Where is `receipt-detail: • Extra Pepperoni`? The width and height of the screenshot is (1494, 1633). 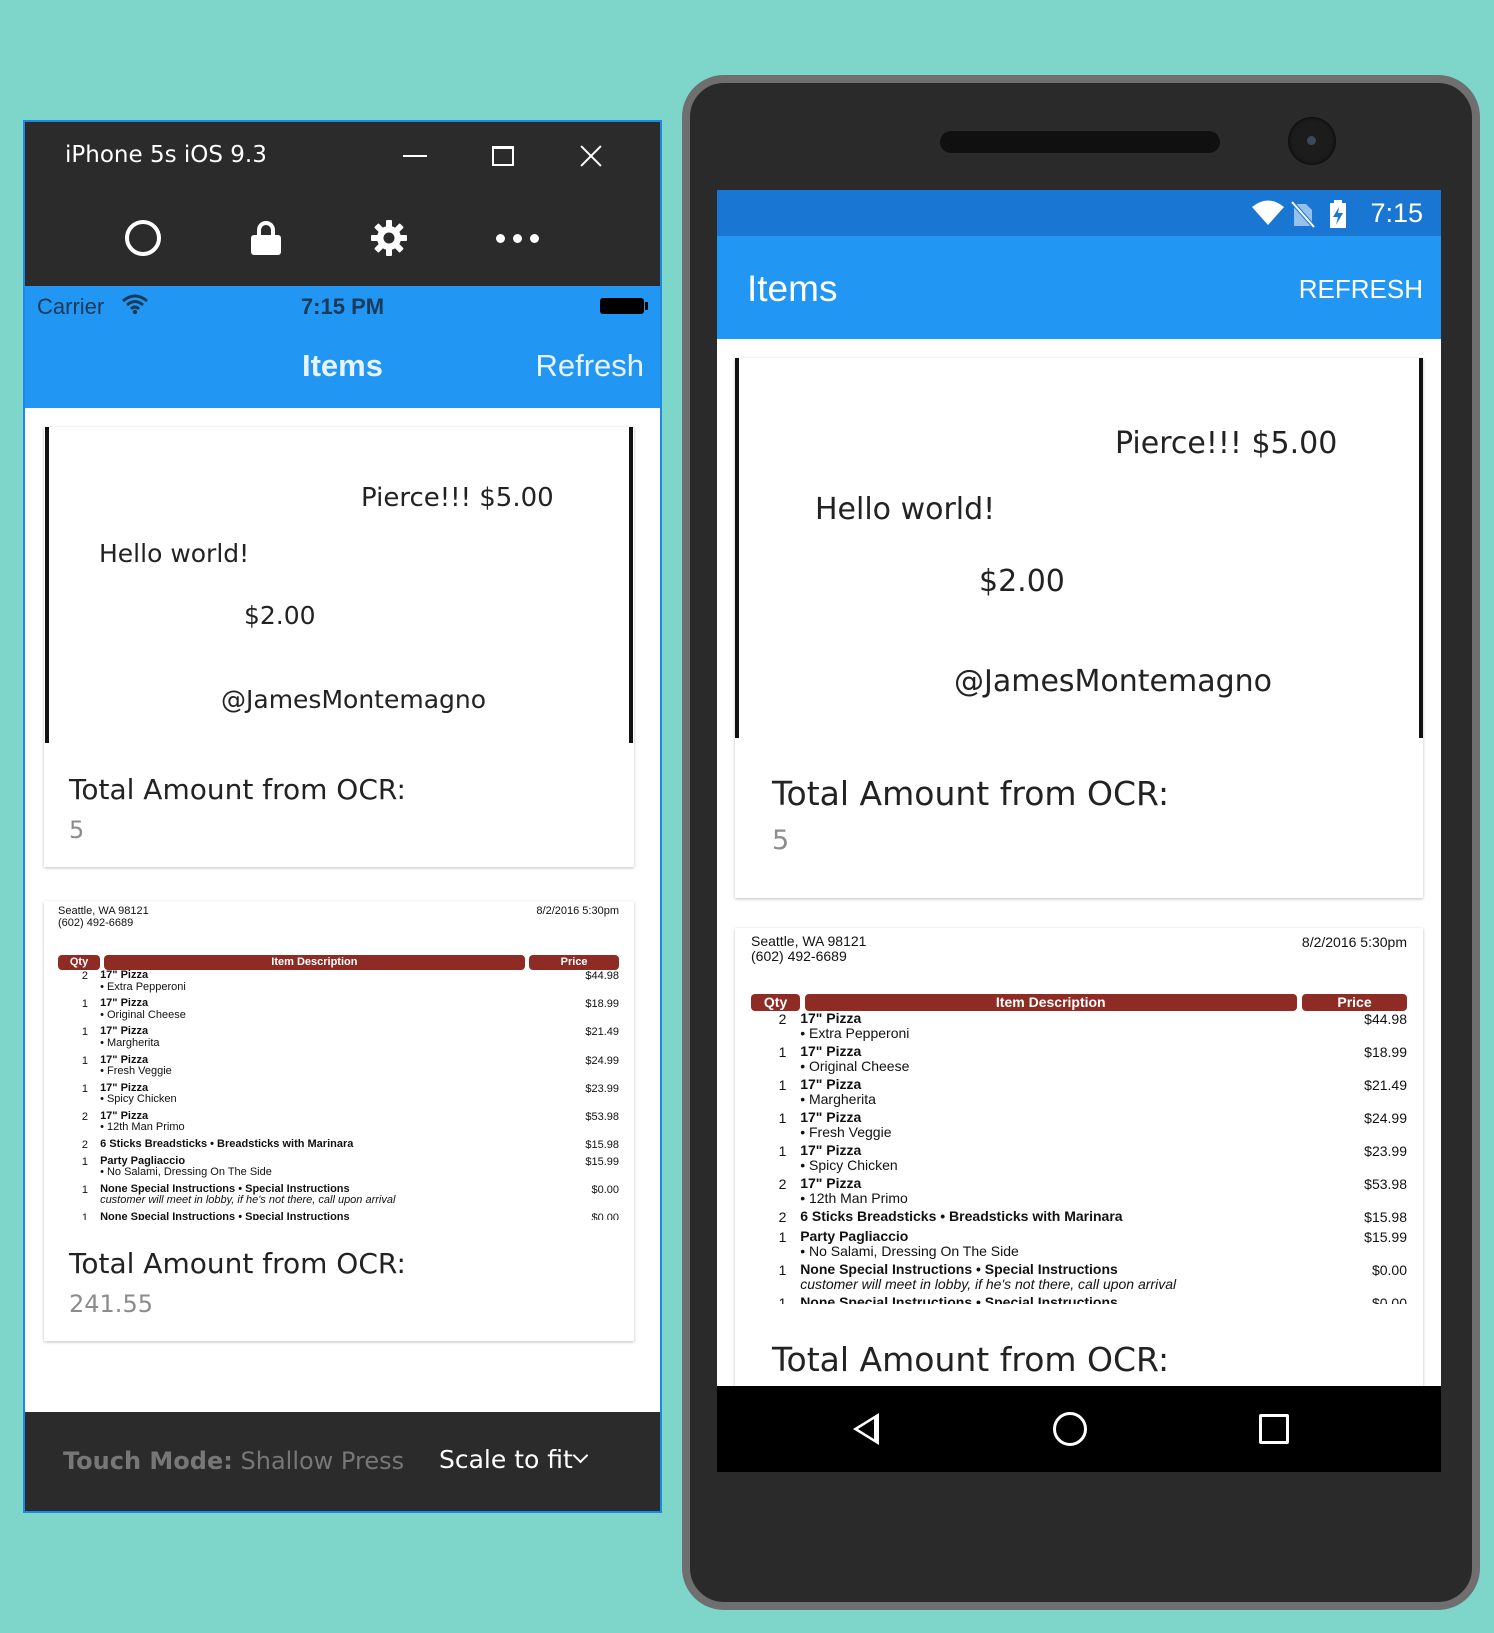
receipt-detail: • Extra Pepperoni is located at coordinates (143, 986).